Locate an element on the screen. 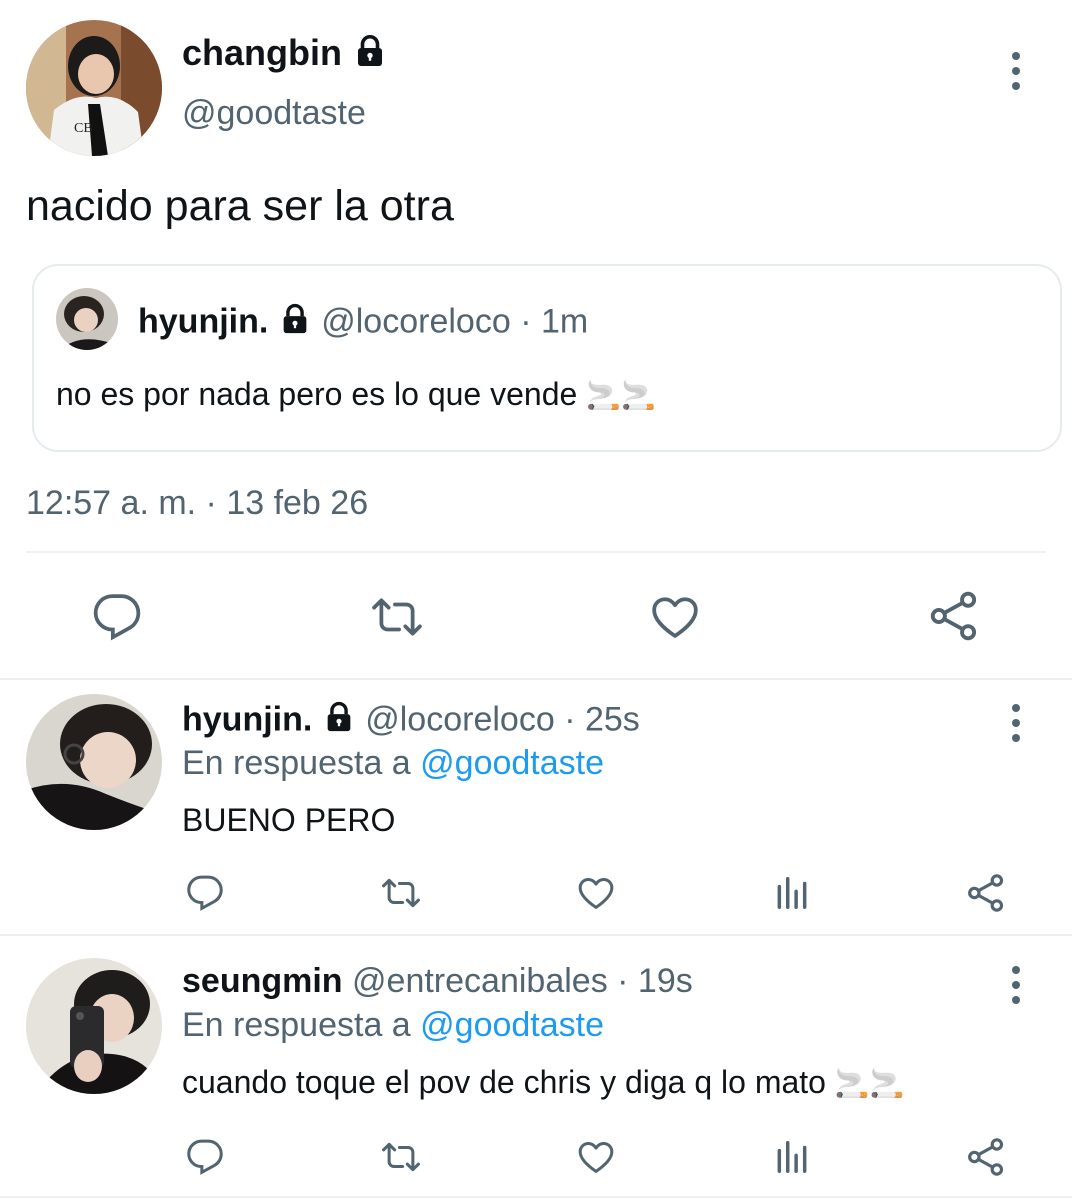 This screenshot has width=1072, height=1200. reply-handle: @entrecanibales is located at coordinates (480, 981).